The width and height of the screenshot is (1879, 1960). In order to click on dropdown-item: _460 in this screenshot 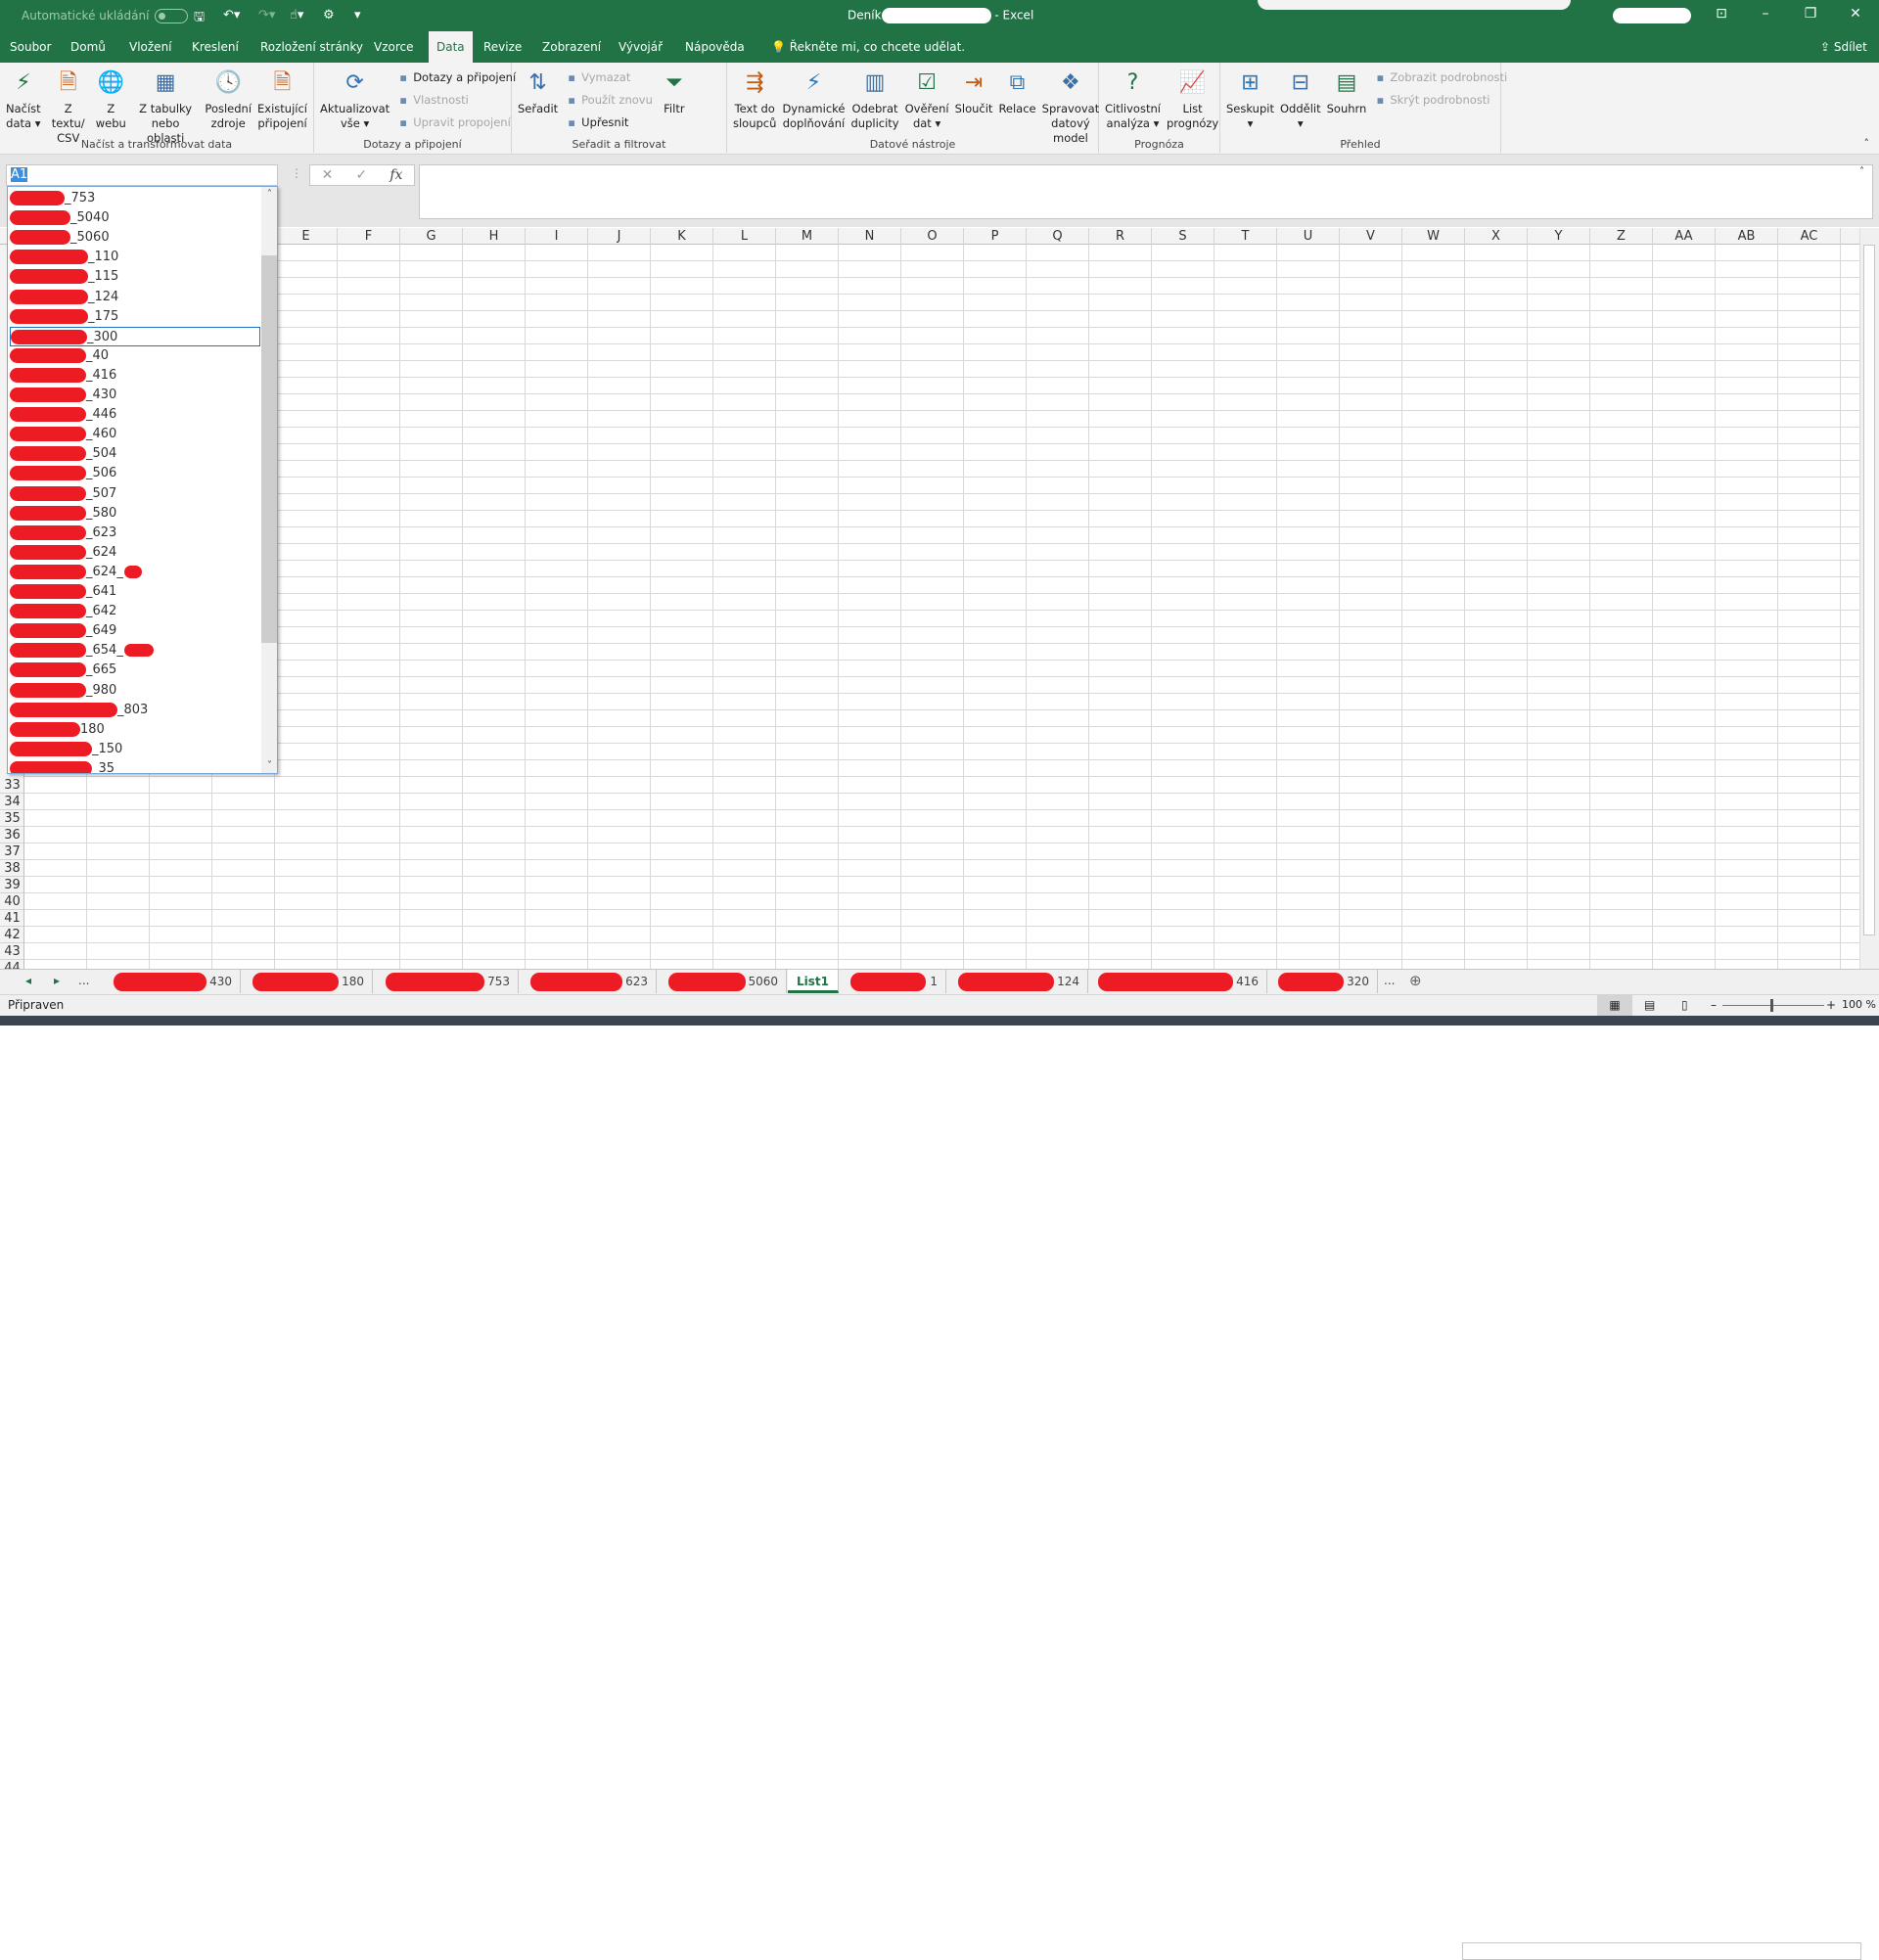, I will do `click(135, 434)`.